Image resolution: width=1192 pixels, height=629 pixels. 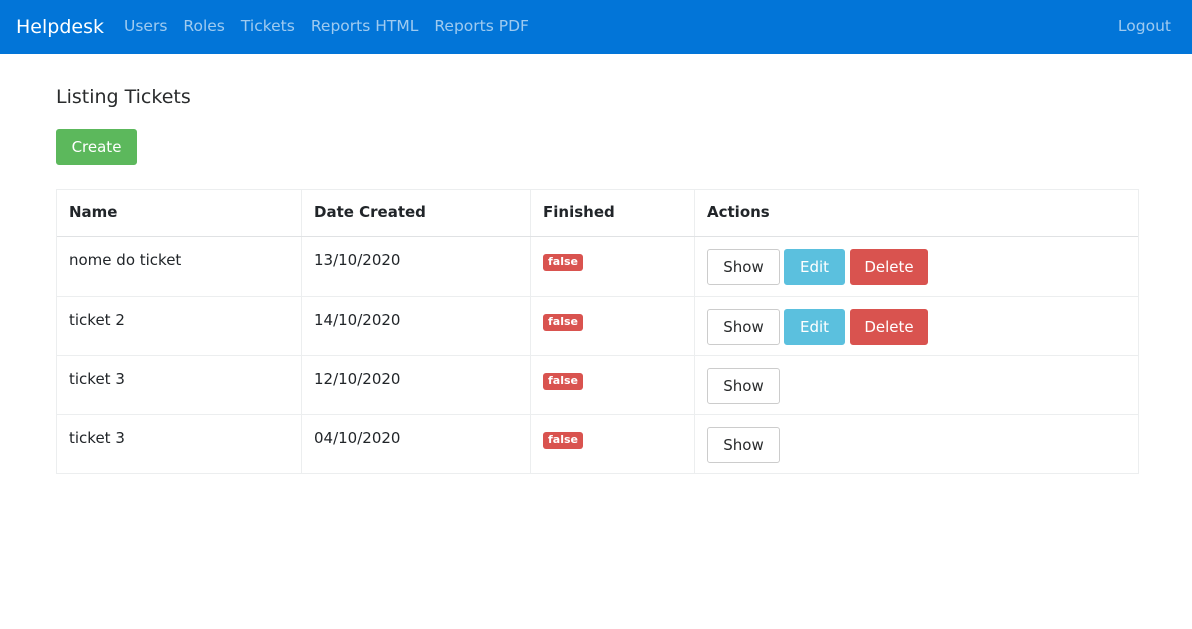 I want to click on table-row: ticket 3 12/10/2020 false Show, so click(x=597, y=384).